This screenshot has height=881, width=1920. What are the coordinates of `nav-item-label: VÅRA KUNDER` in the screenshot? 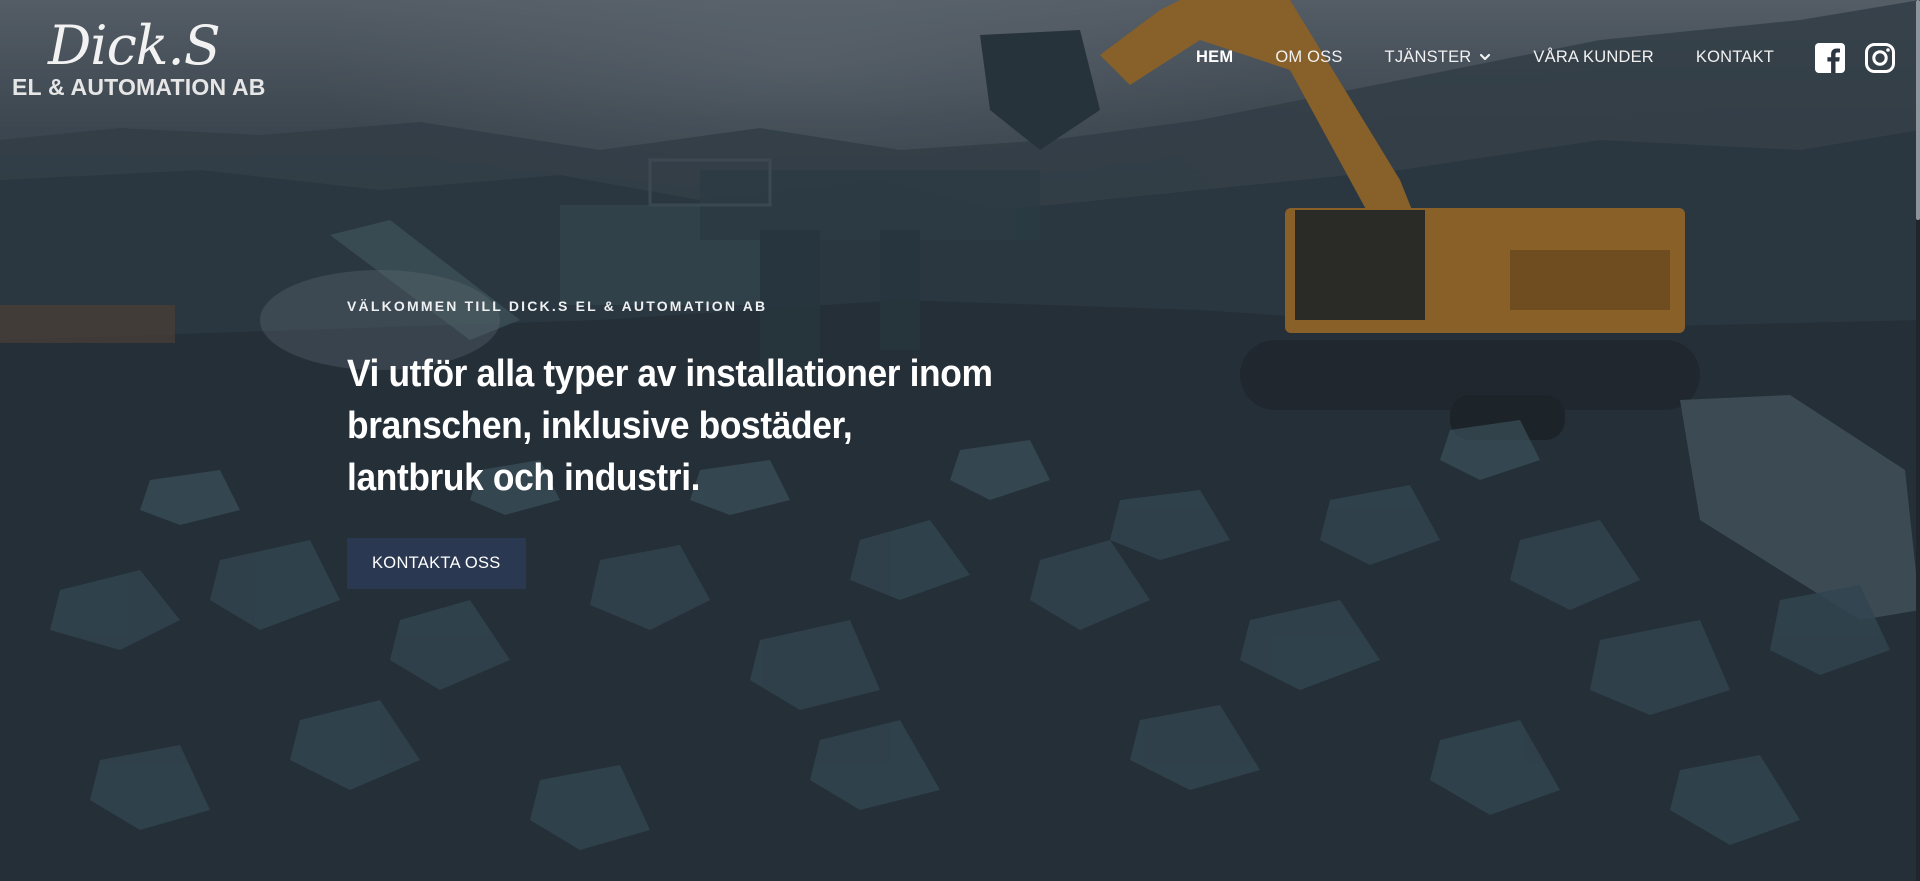 It's located at (1593, 56).